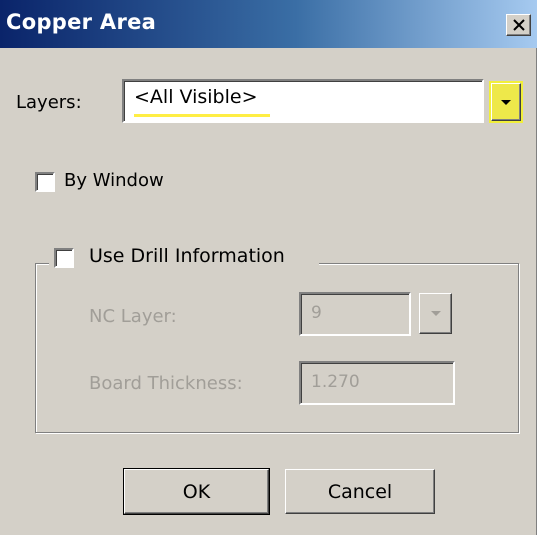 Image resolution: width=542 pixels, height=535 pixels. I want to click on layers-value: <All Visible>, so click(196, 97).